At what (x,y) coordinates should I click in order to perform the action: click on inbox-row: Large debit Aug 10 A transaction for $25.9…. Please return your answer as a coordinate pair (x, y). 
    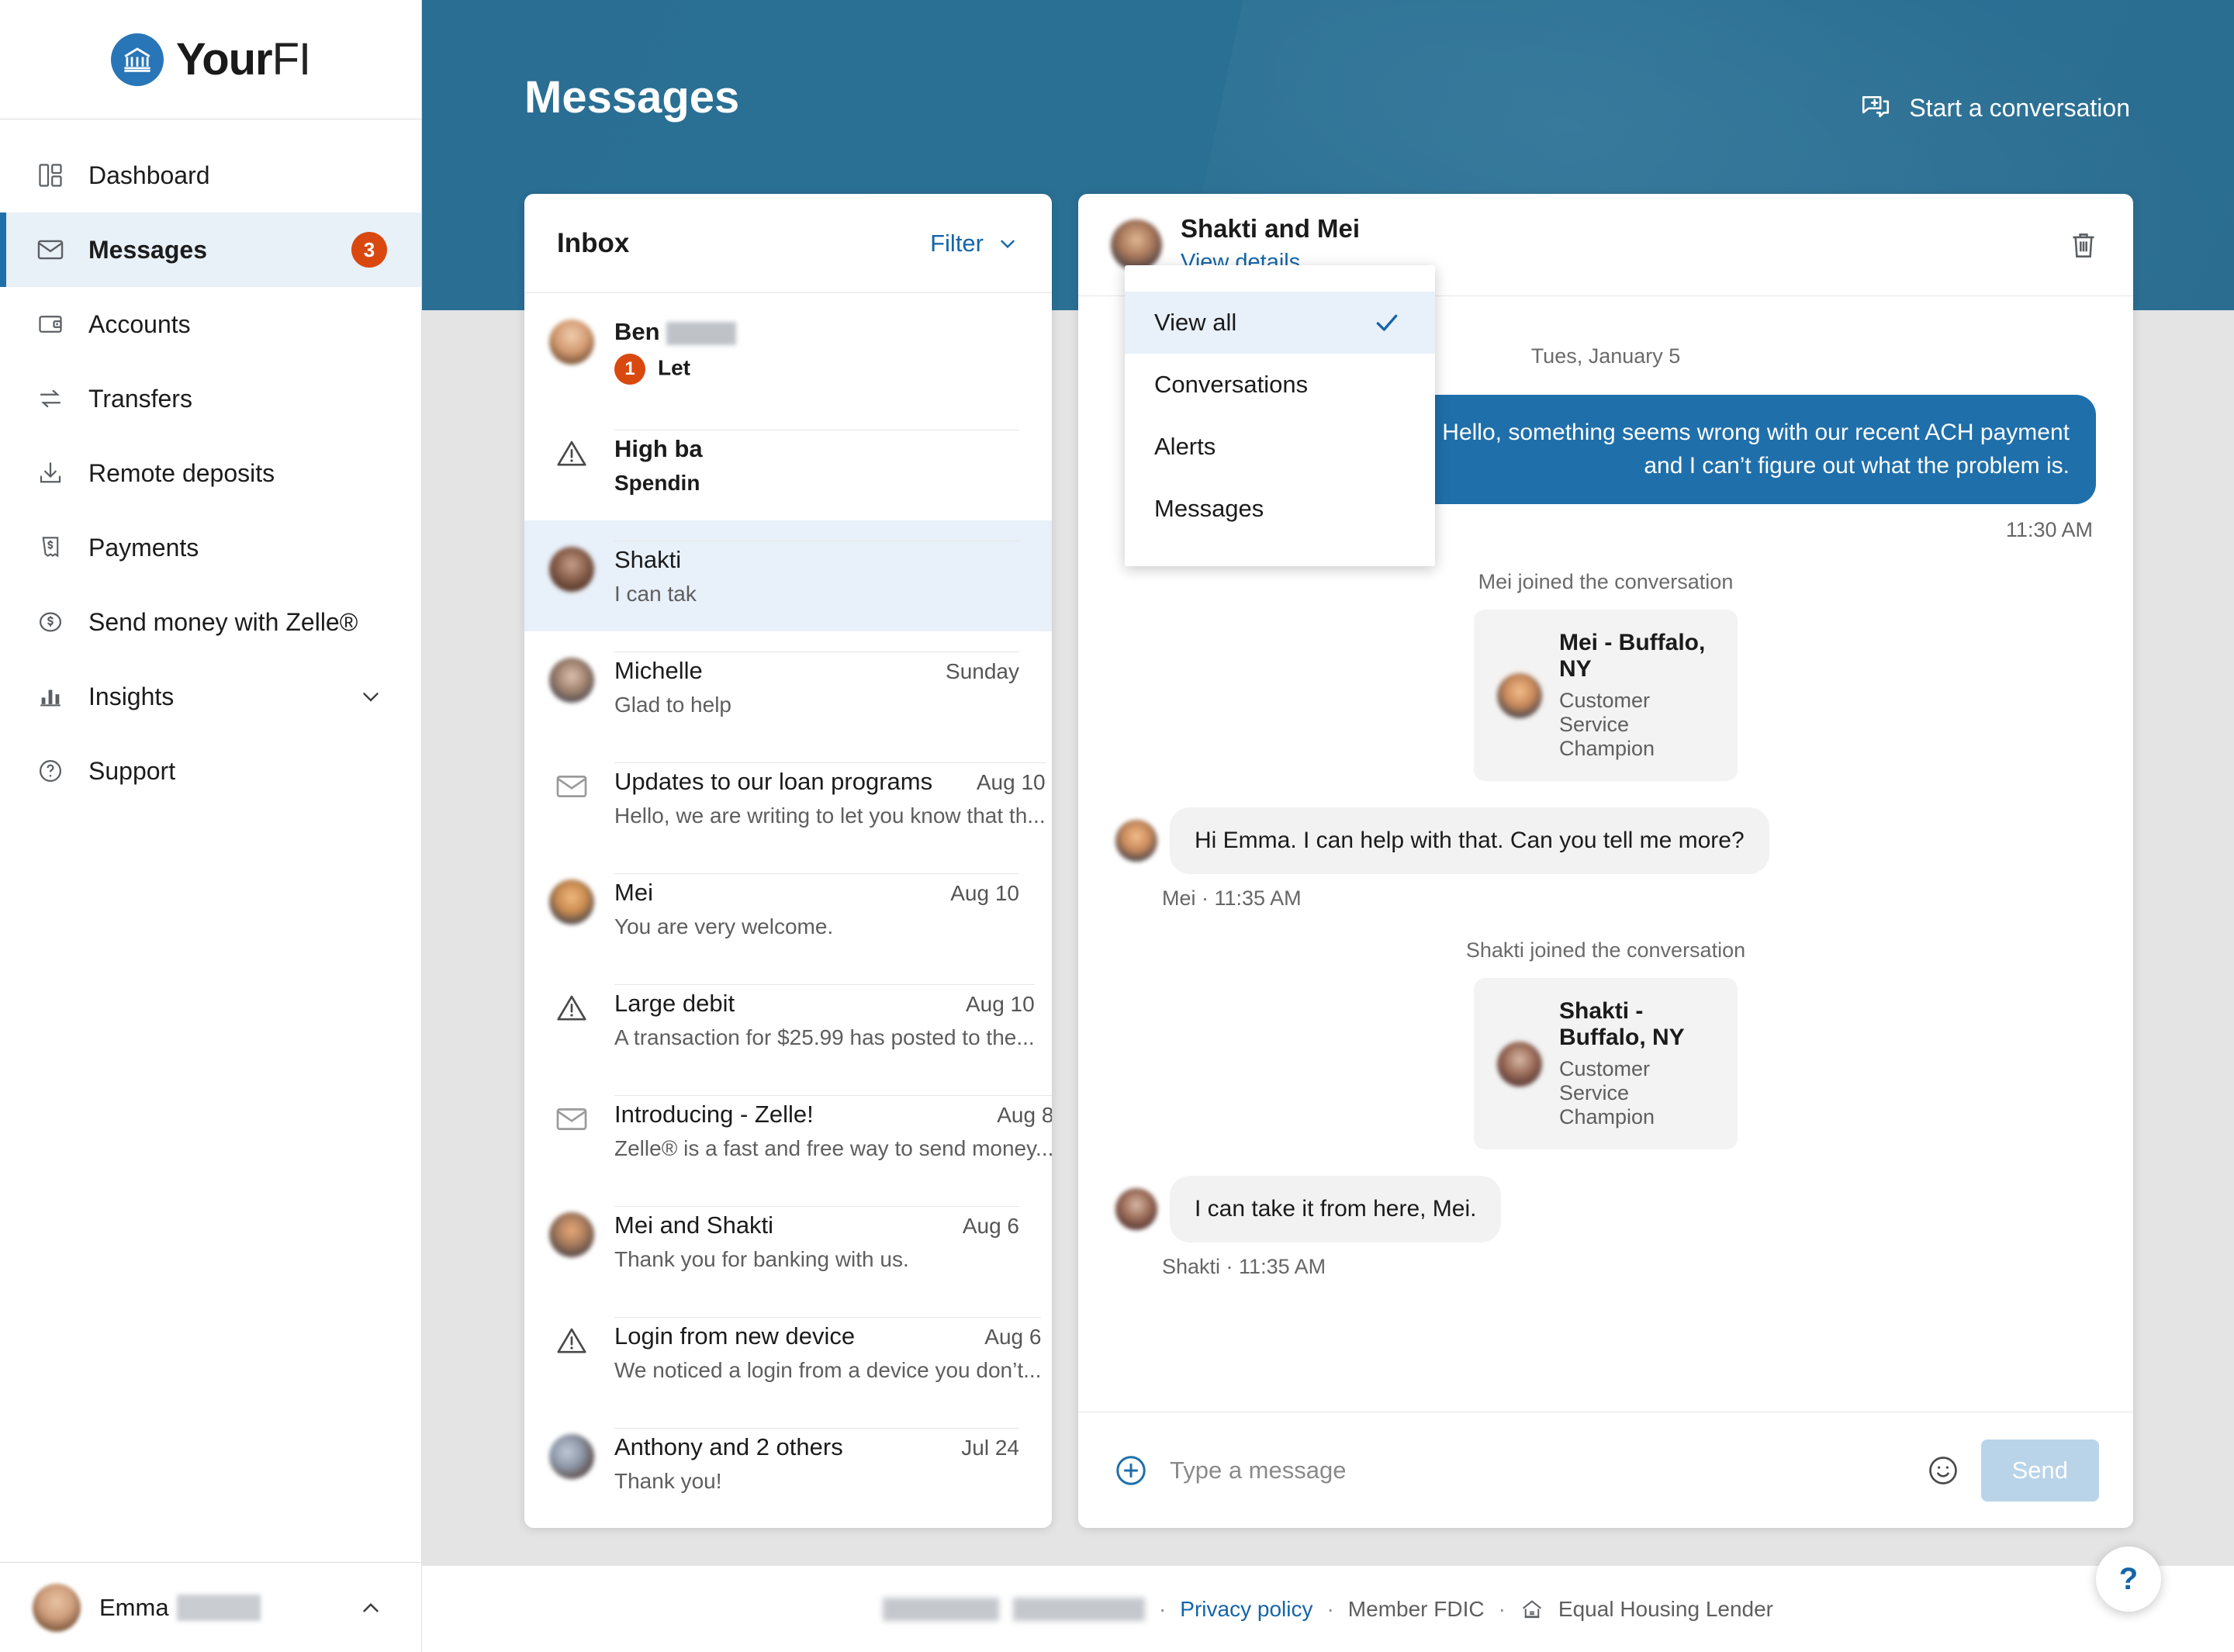
    Looking at the image, I should click on (788, 1019).